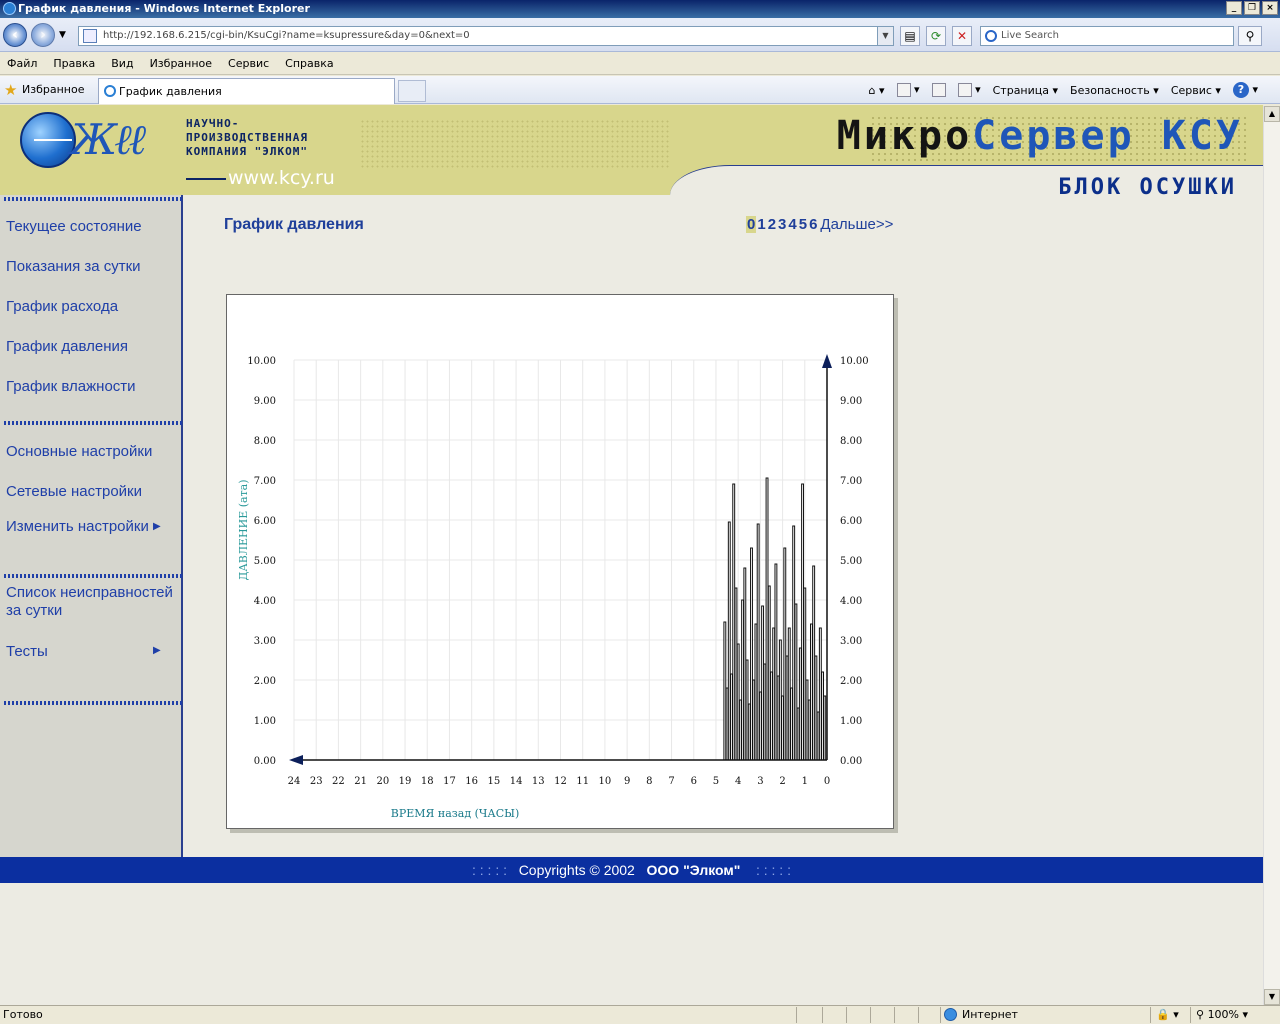 The height and width of the screenshot is (1024, 1280). What do you see at coordinates (412, 91) in the screenshot?
I see `new-tab-button` at bounding box center [412, 91].